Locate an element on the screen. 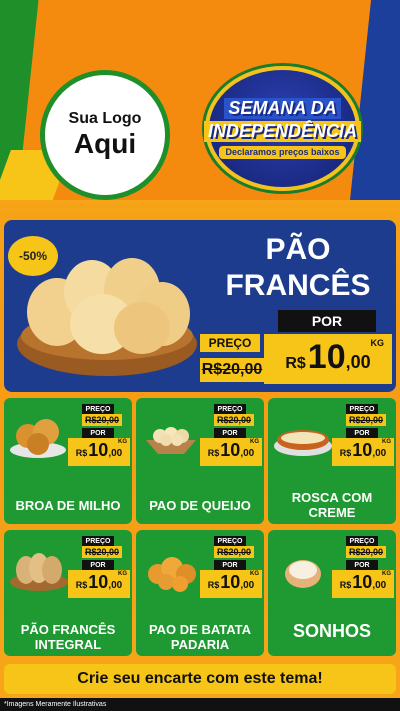  logo-placeholder: Sua Logo Aqui is located at coordinates (105, 135).